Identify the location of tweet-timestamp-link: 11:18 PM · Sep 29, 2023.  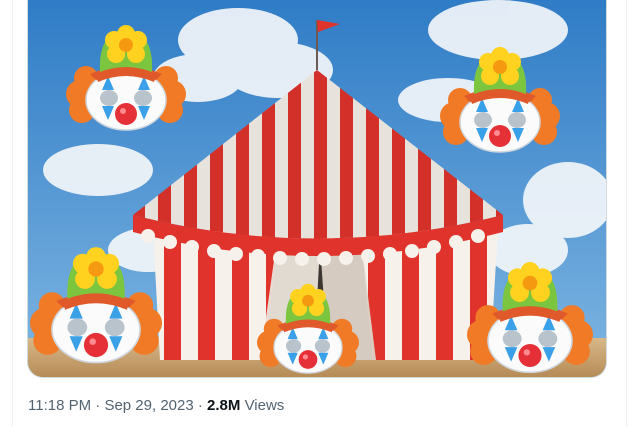
(111, 405).